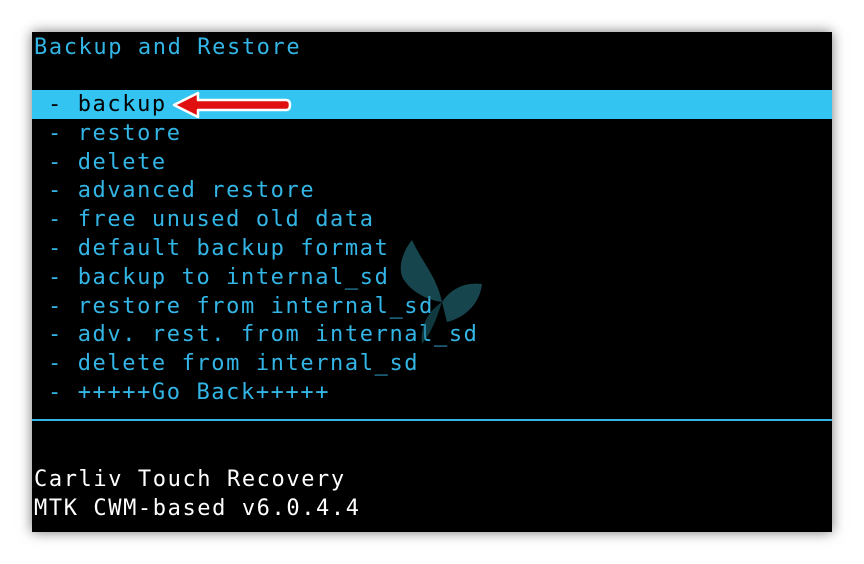  Describe the element at coordinates (197, 508) in the screenshot. I see `footer-version: MTK CWM-based v6.0.4.4` at that location.